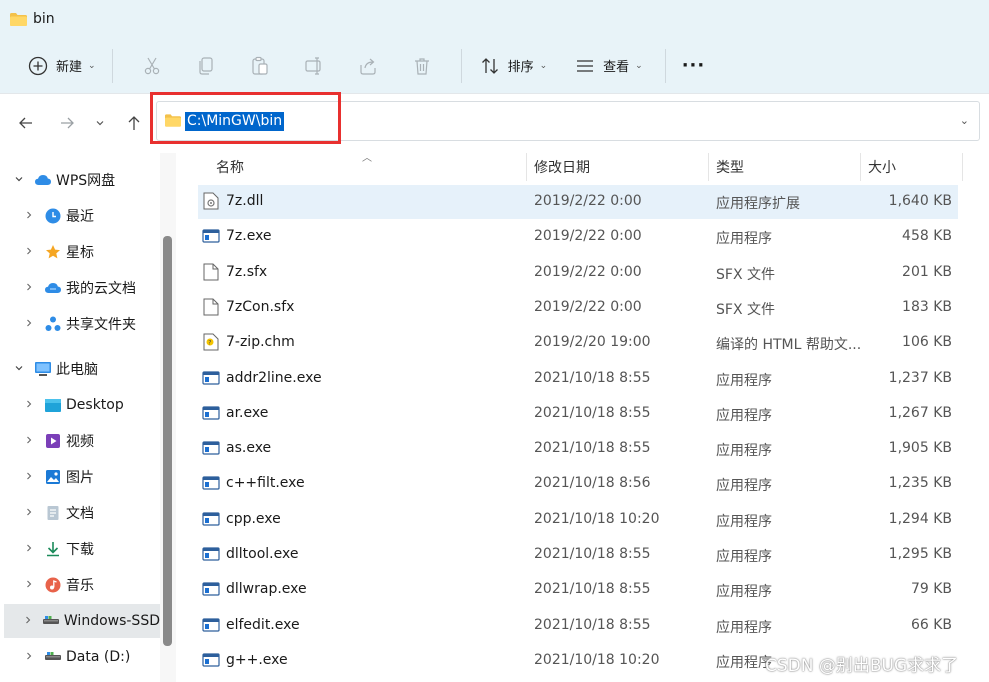  Describe the element at coordinates (368, 66) in the screenshot. I see `share-button` at that location.